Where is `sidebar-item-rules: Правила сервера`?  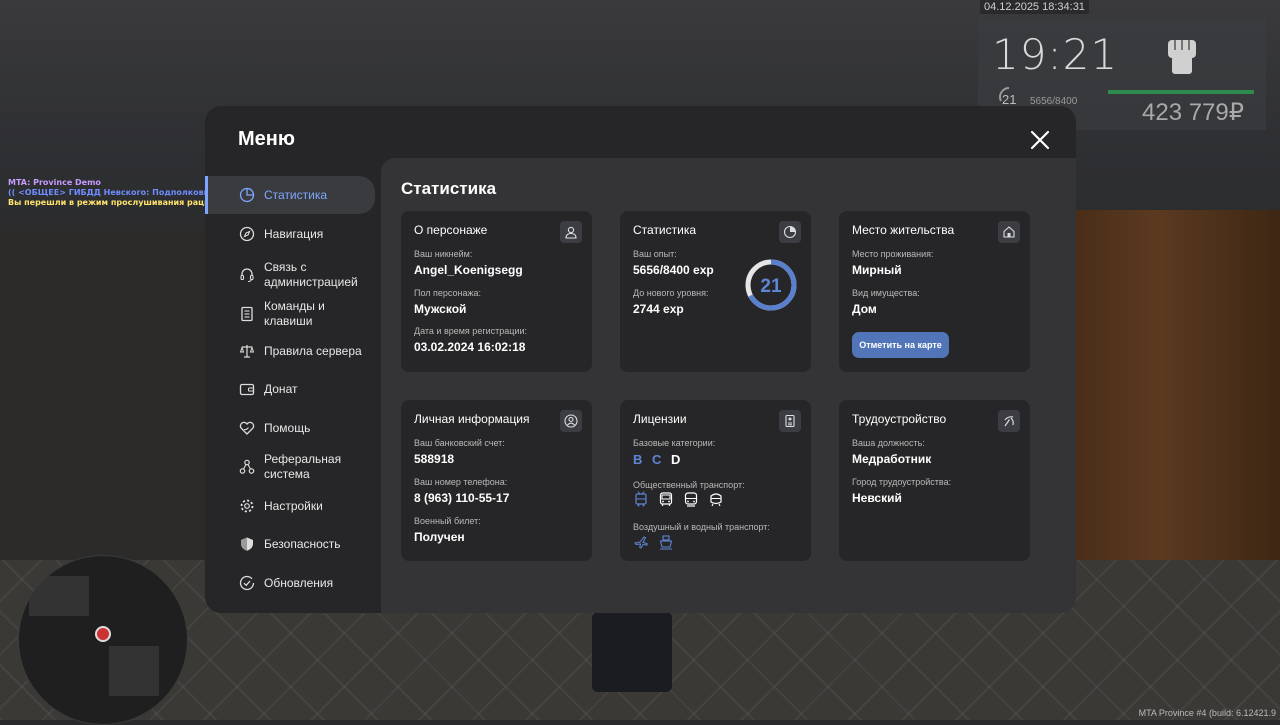
sidebar-item-rules: Правила сервера is located at coordinates (290, 351).